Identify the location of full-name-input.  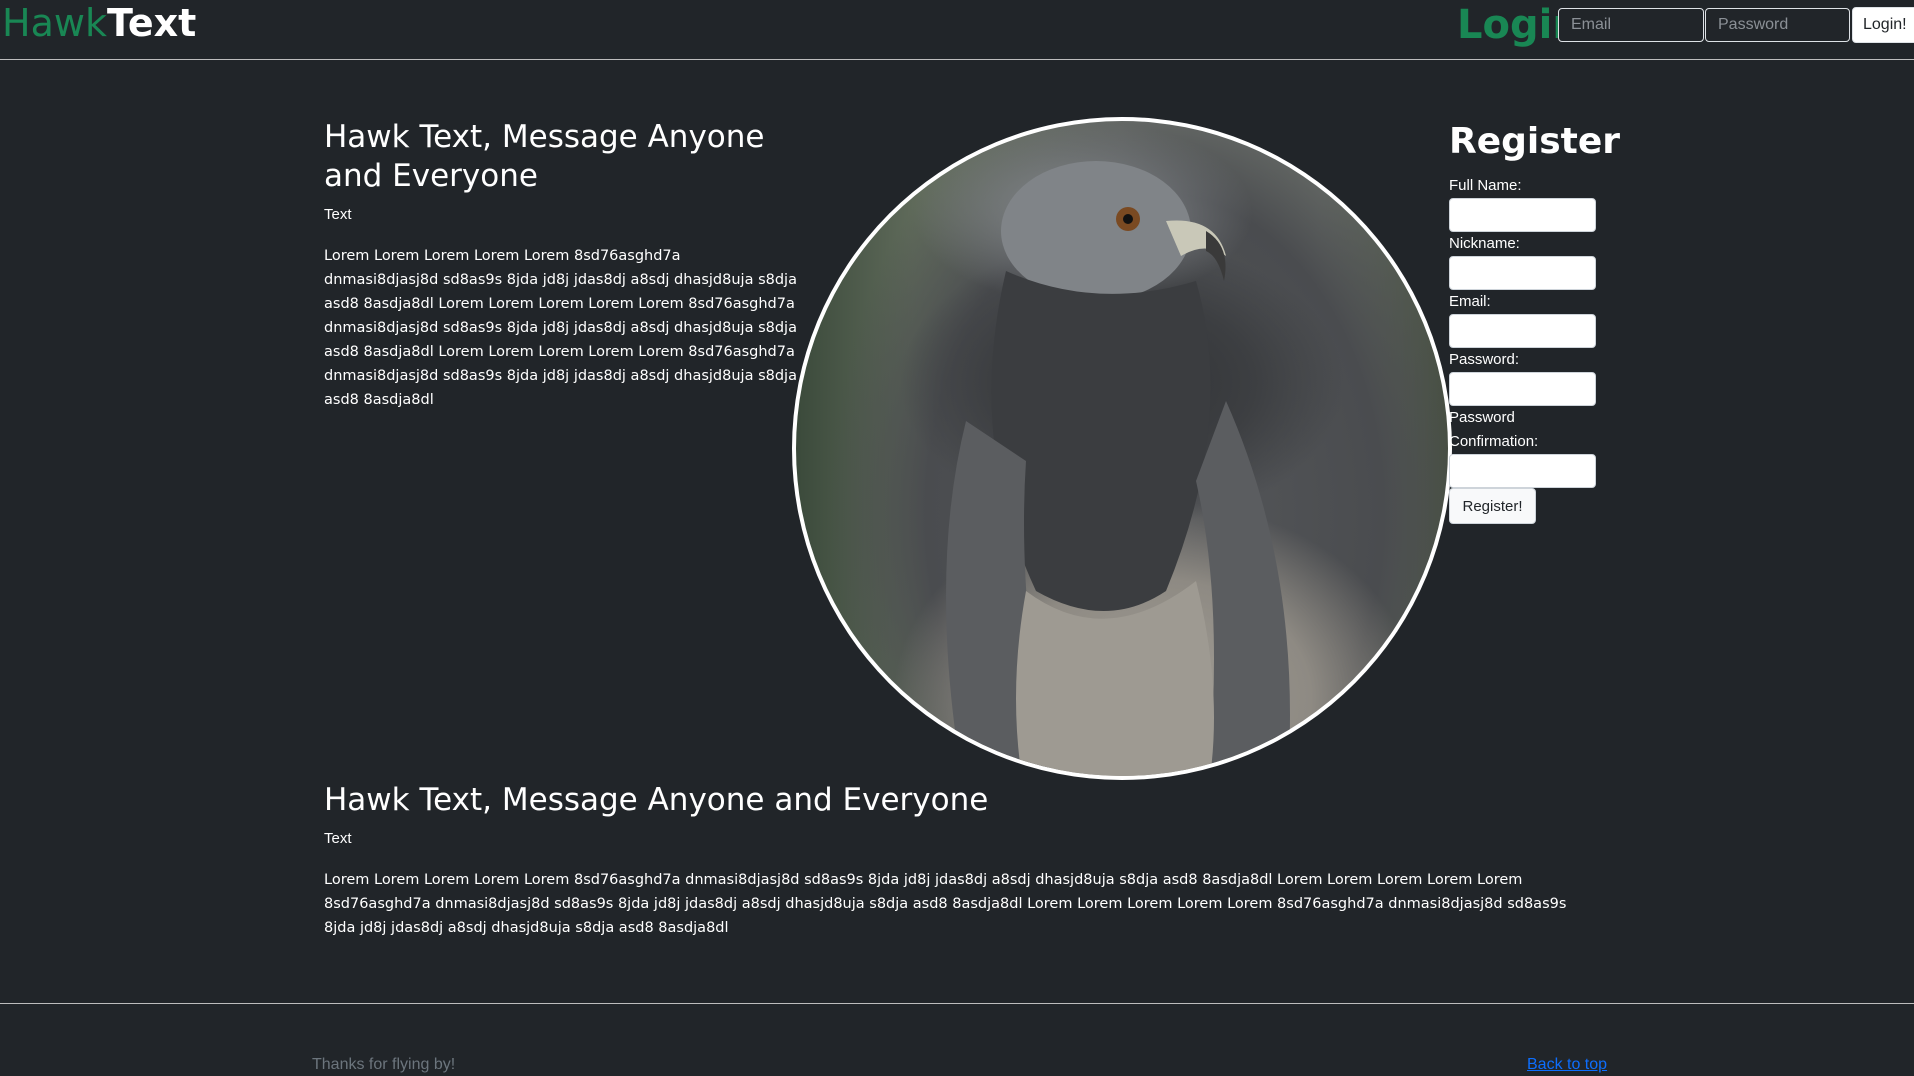
(1522, 215).